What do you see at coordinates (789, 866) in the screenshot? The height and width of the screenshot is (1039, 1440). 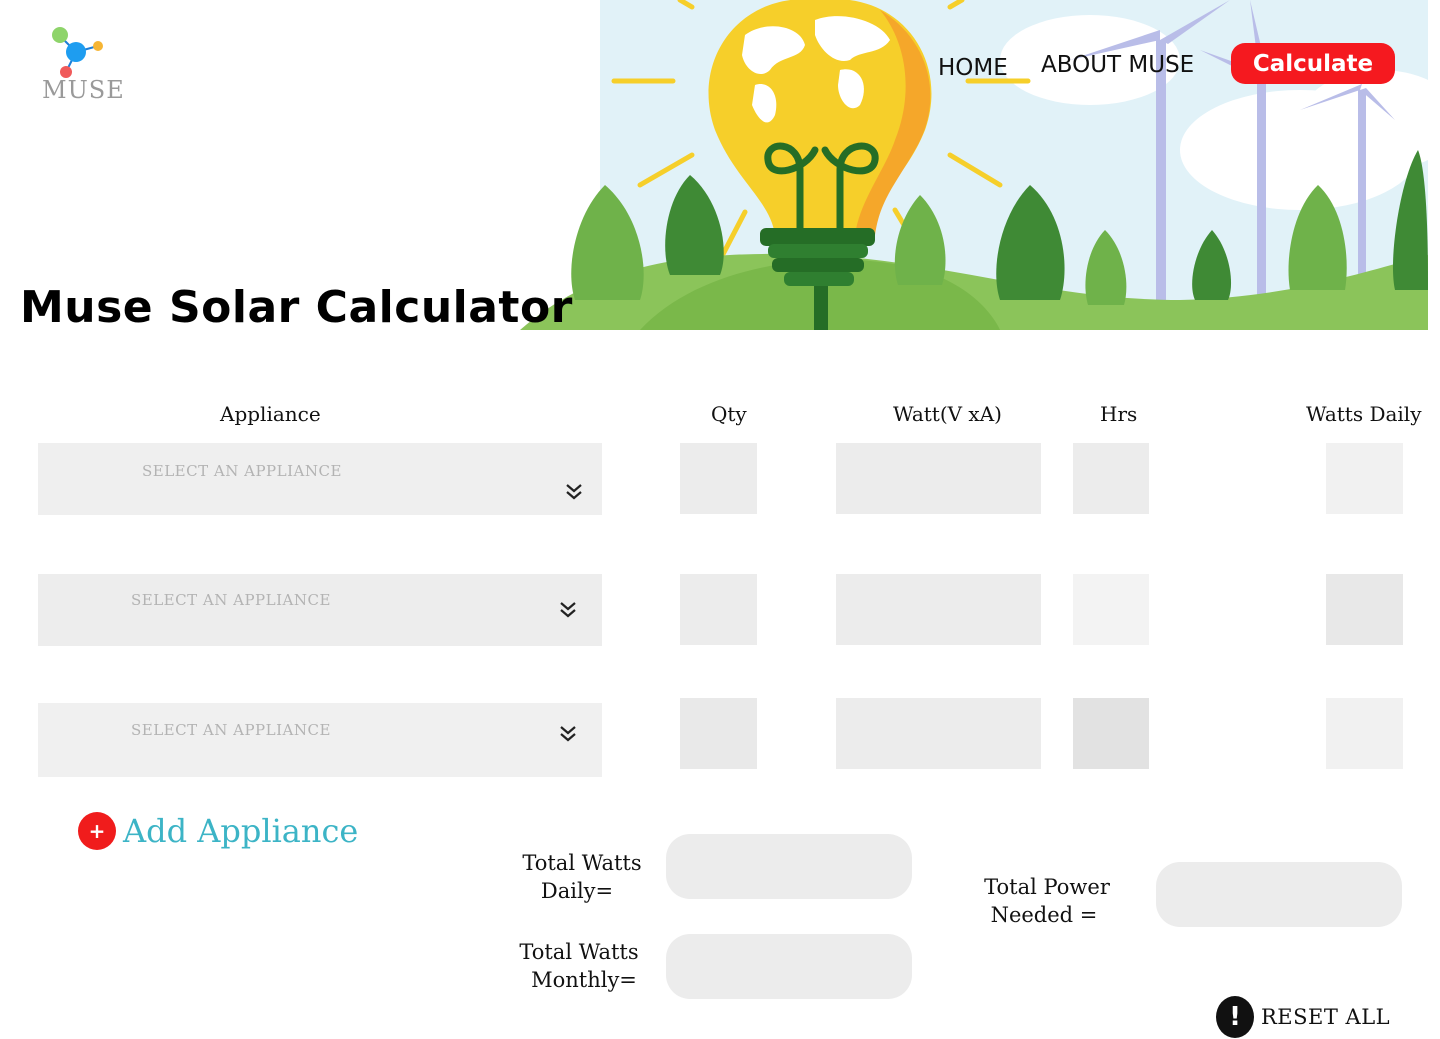 I see `total-watts-daily-output` at bounding box center [789, 866].